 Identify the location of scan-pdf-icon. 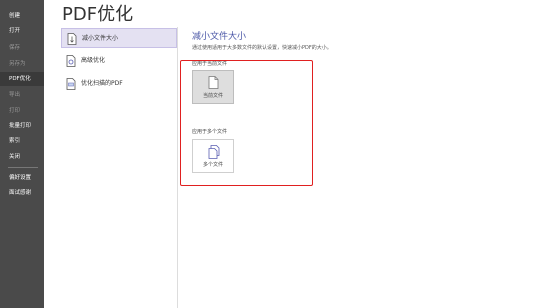
(71, 84).